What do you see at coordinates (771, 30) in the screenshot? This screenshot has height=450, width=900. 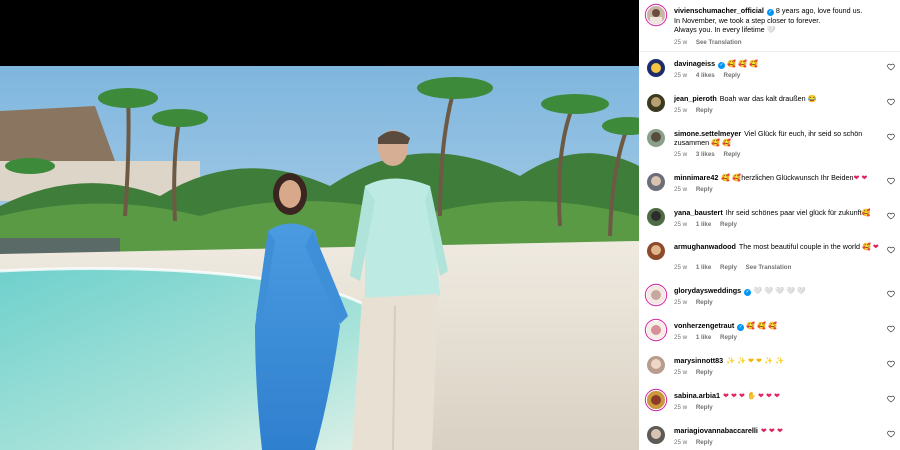 I see `white-heart-icon: 🤍` at bounding box center [771, 30].